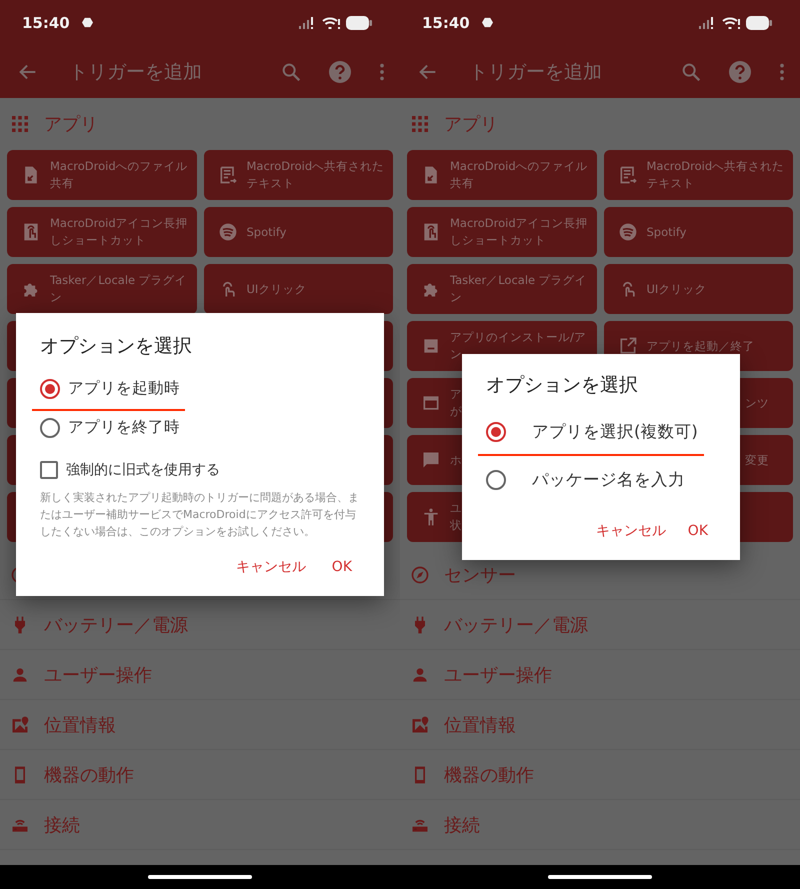 This screenshot has height=889, width=800. I want to click on tile-label: ンツ, so click(757, 403).